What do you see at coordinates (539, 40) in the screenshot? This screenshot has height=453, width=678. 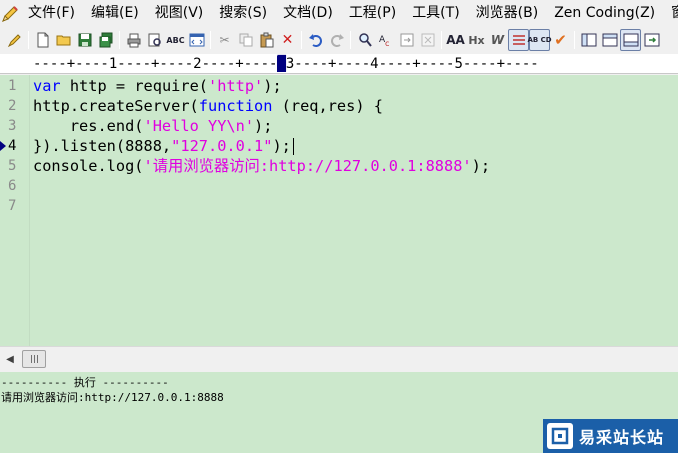 I see `column-mode-icon: AB CD` at bounding box center [539, 40].